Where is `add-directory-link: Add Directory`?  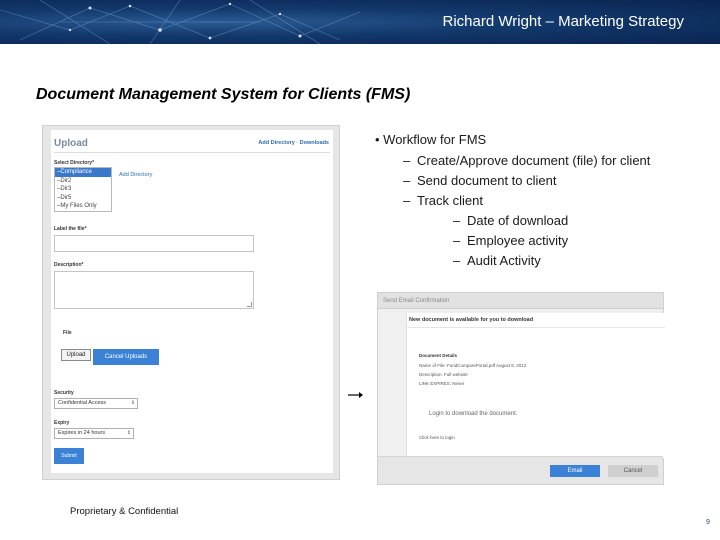
add-directory-link: Add Directory is located at coordinates (135, 175).